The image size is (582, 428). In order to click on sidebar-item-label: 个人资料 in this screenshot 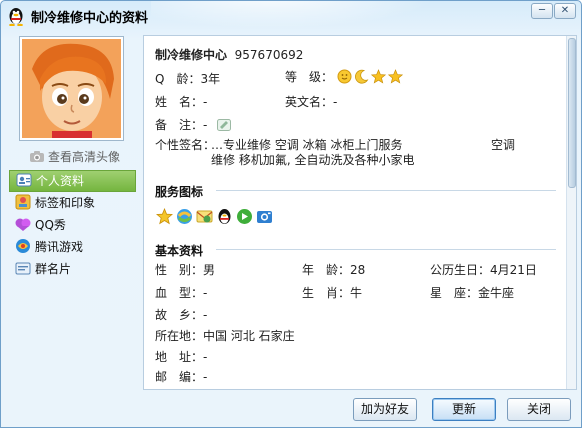, I will do `click(60, 181)`.